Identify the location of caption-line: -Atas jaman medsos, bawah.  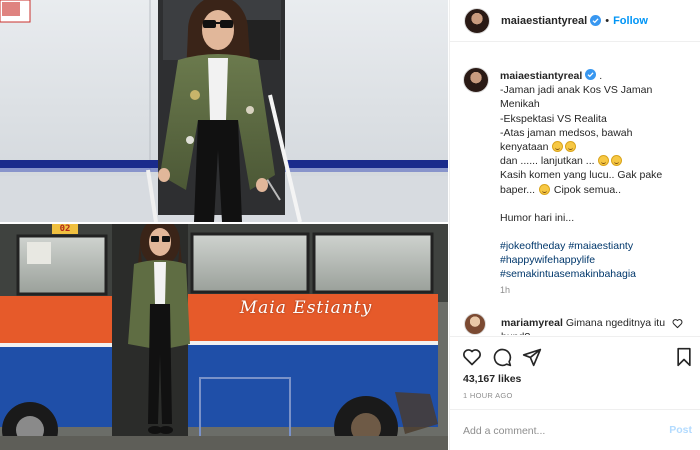
(566, 132).